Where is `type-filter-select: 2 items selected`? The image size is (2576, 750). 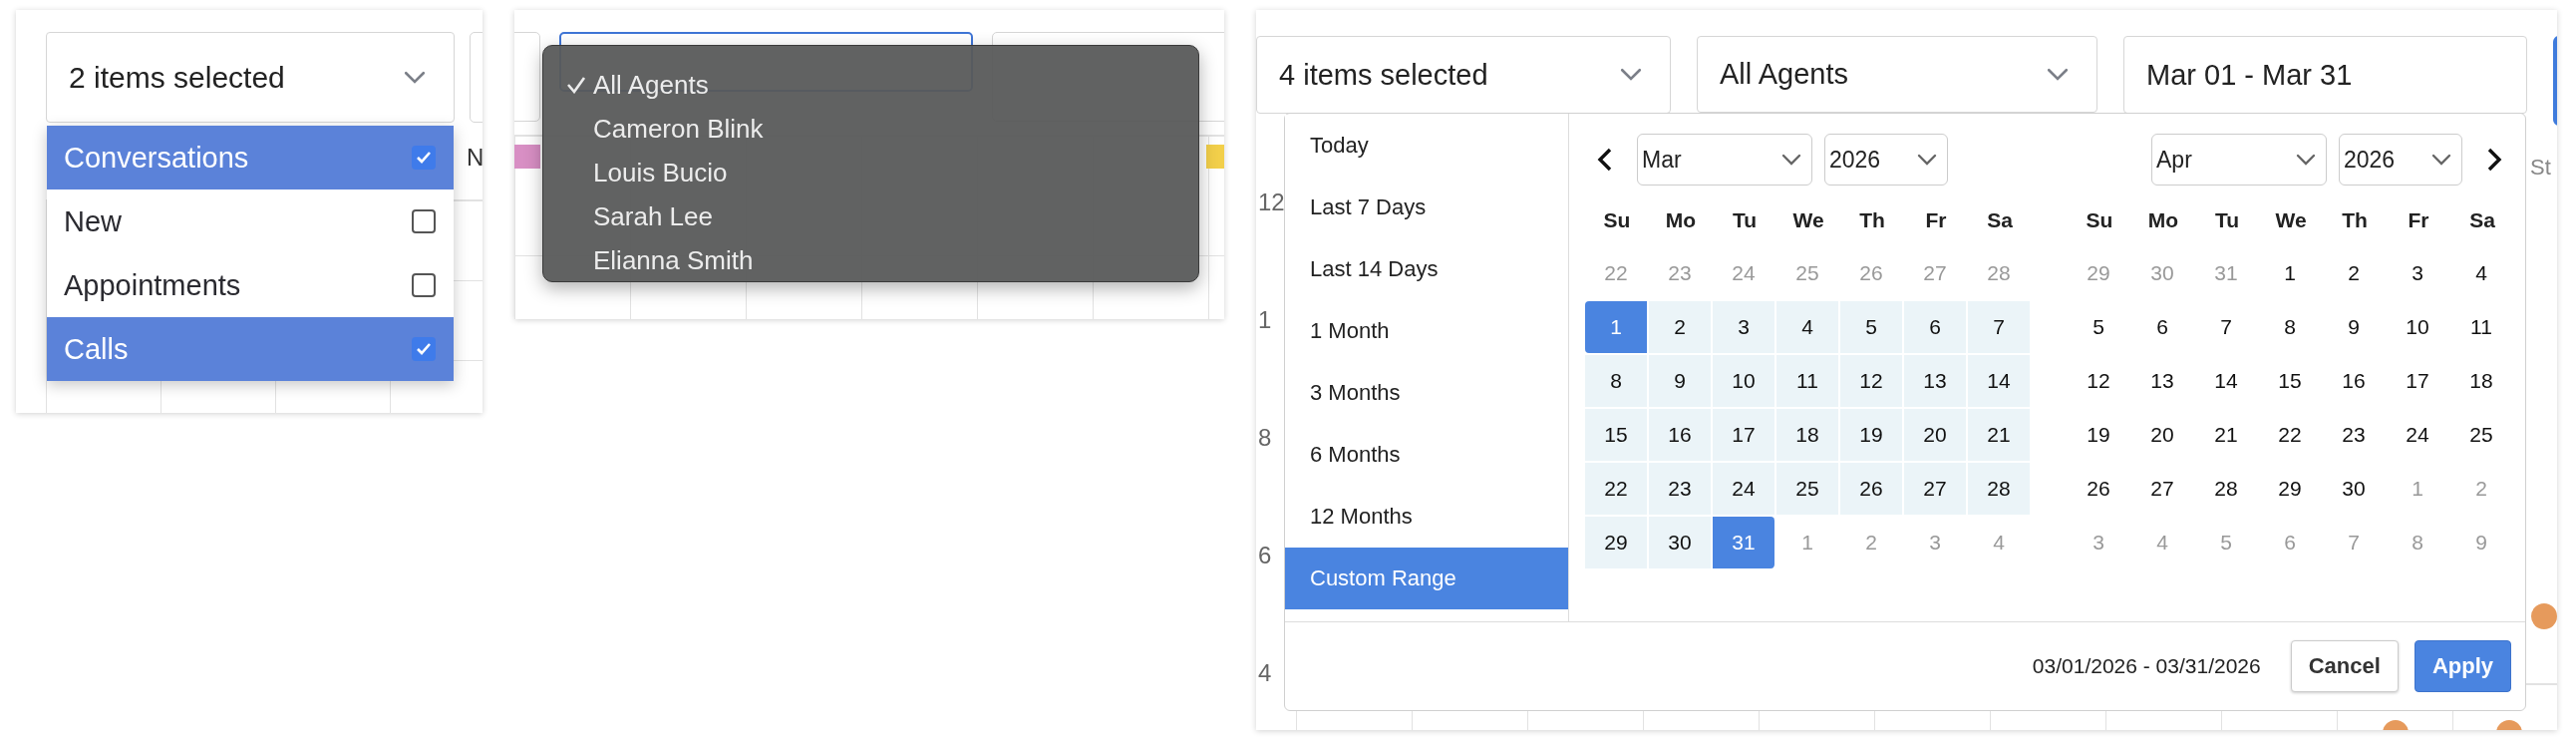 type-filter-select: 2 items selected is located at coordinates (250, 77).